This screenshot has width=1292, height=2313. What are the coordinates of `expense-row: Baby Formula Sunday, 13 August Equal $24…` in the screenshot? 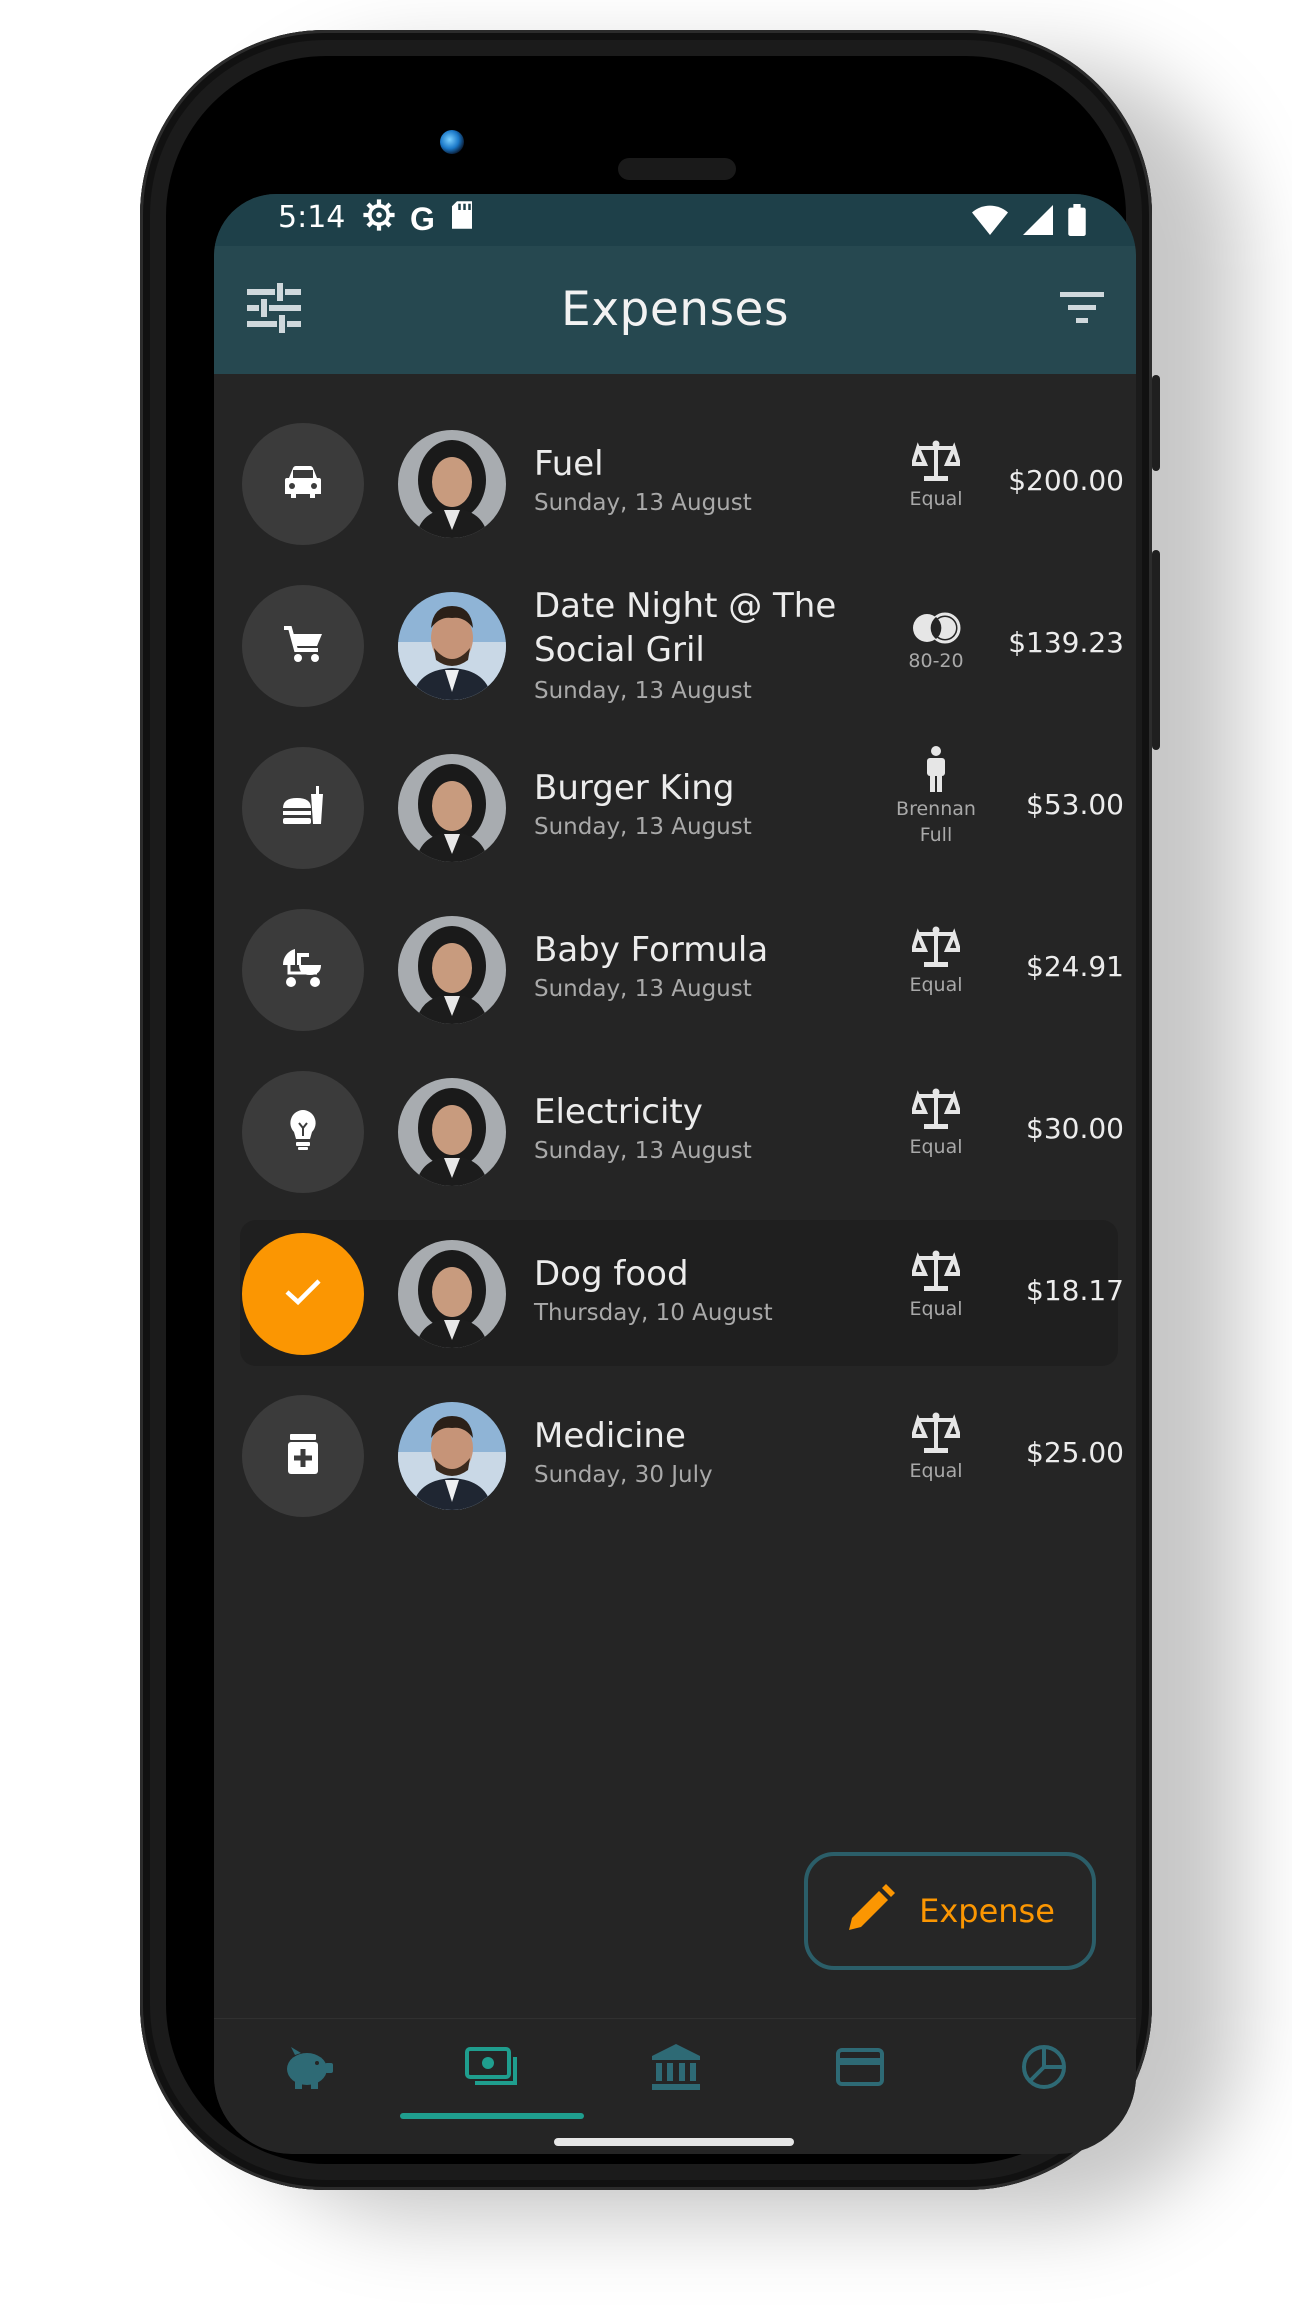 It's located at (675, 967).